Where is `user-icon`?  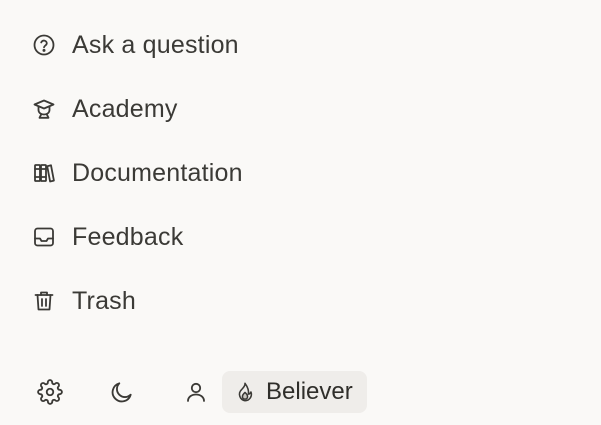 user-icon is located at coordinates (196, 392).